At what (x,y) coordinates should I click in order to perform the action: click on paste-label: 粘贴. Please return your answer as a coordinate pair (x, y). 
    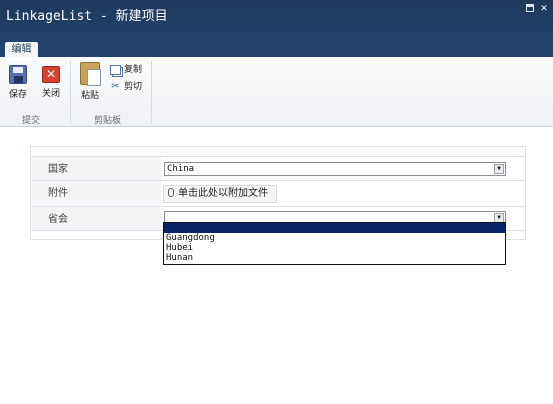
    Looking at the image, I should click on (89, 96).